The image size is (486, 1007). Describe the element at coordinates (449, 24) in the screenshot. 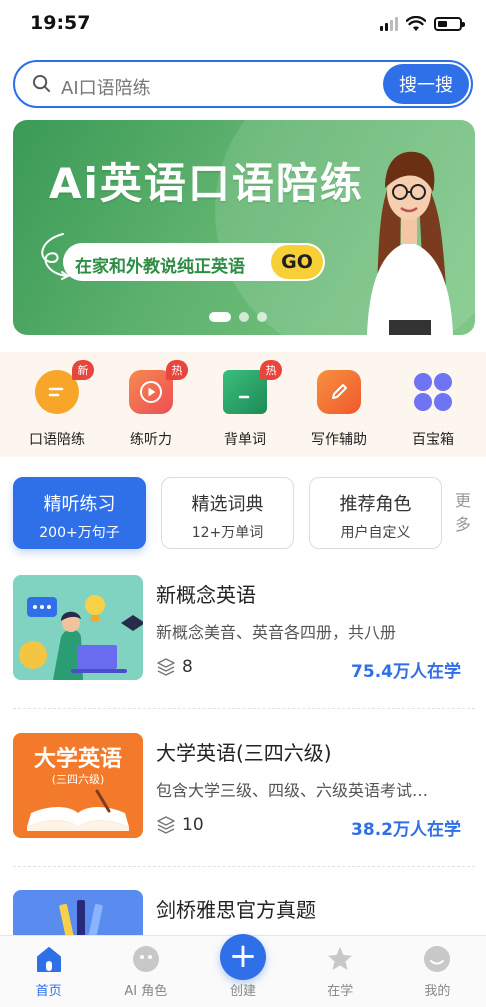

I see `battery-icon` at that location.